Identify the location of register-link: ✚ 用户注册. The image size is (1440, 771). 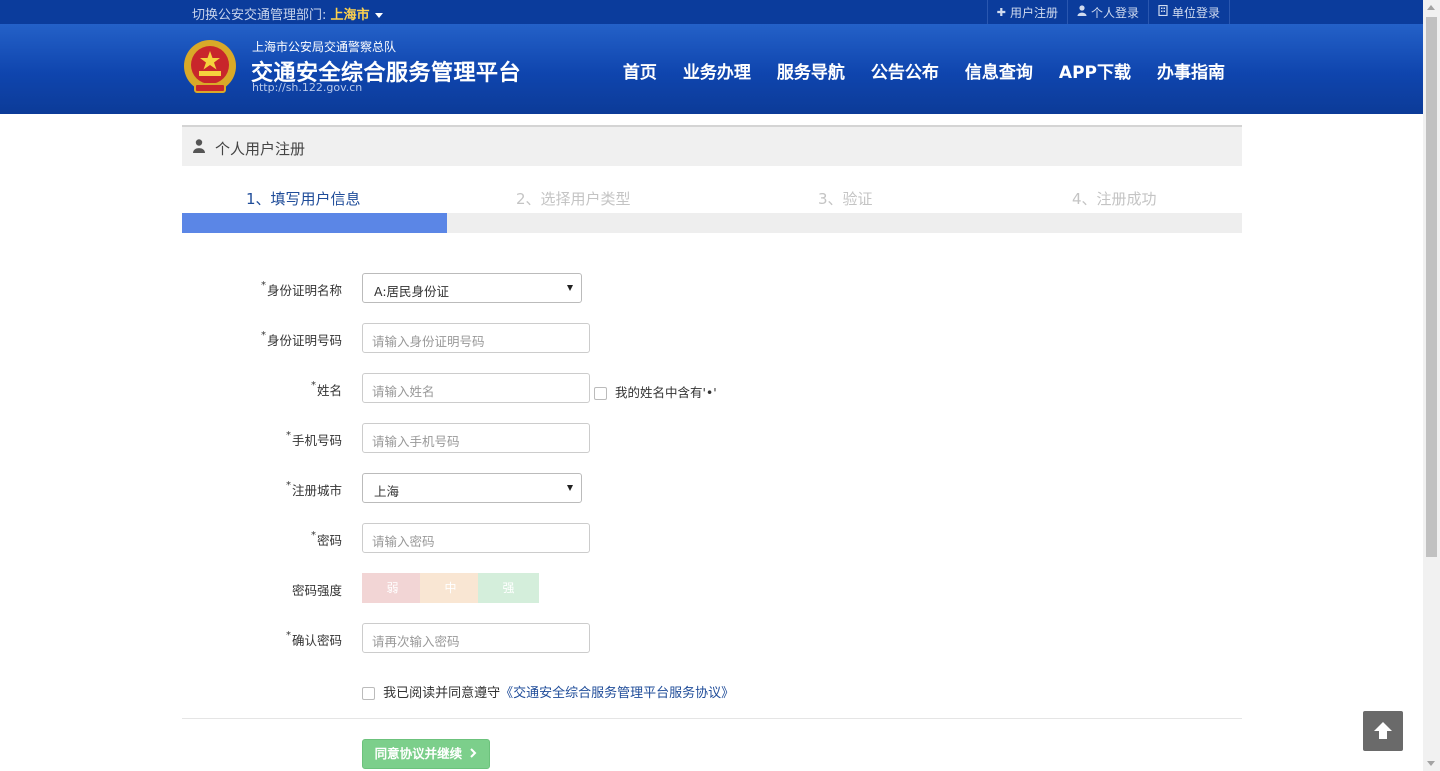
(1026, 12).